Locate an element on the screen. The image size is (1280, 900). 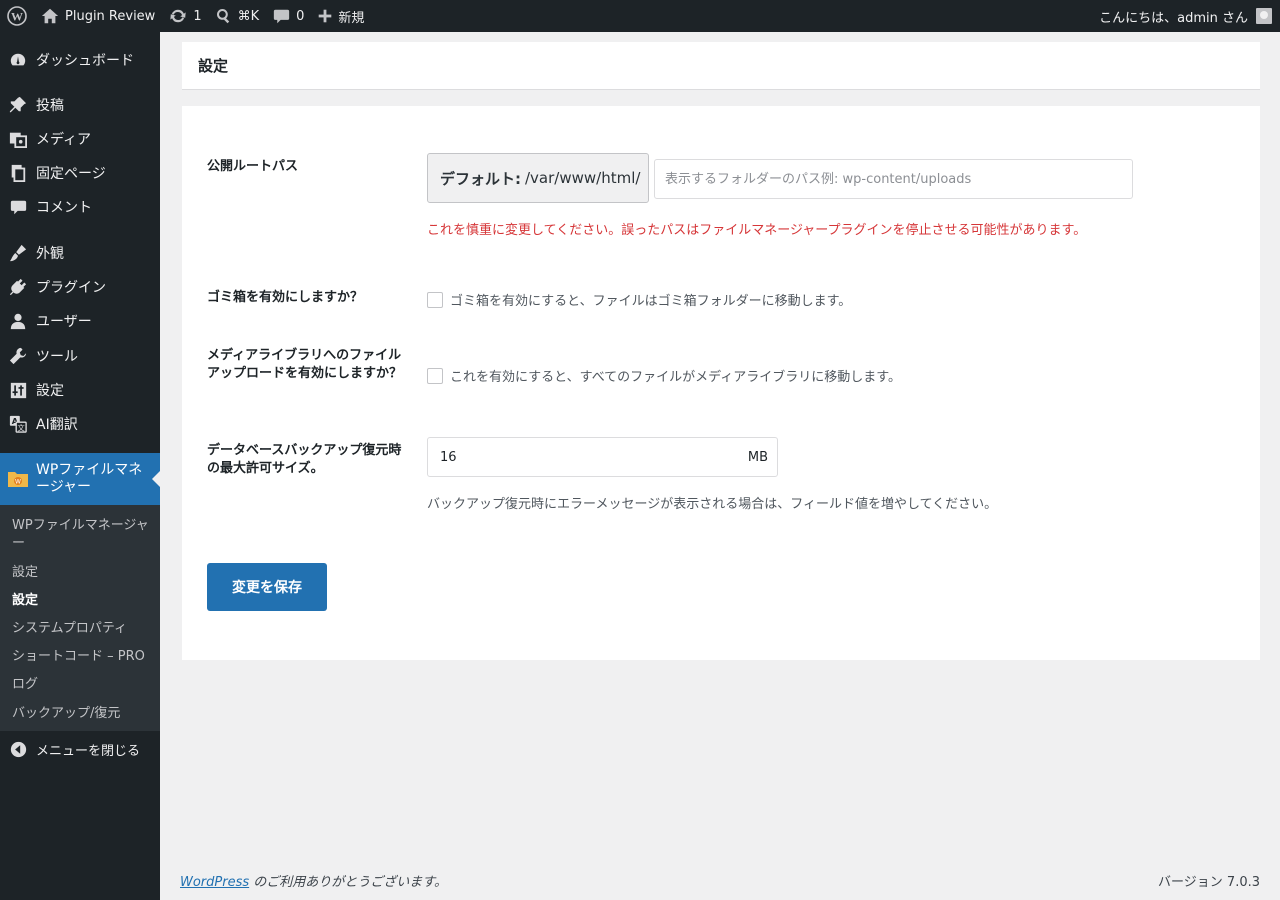
trash-label: ゴミ箱を有効にしますか？ is located at coordinates (285, 297).